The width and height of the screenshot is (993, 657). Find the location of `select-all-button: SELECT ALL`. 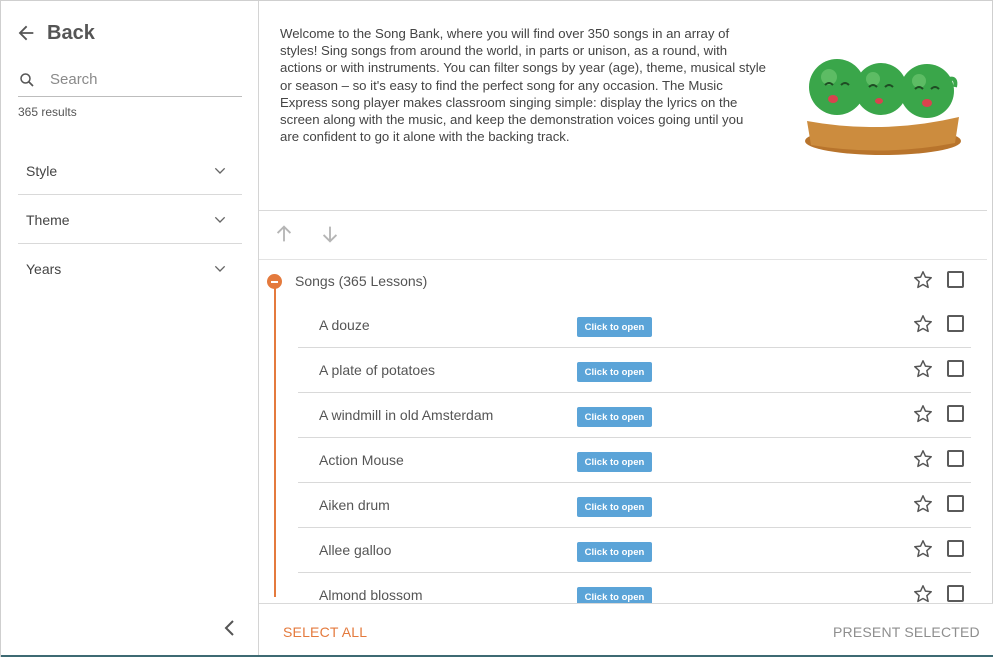

select-all-button: SELECT ALL is located at coordinates (325, 632).